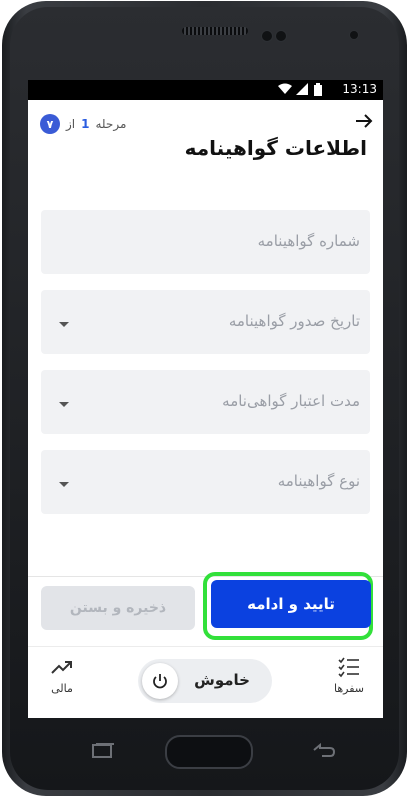  What do you see at coordinates (102, 751) in the screenshot?
I see `recent-apps-hw-icon` at bounding box center [102, 751].